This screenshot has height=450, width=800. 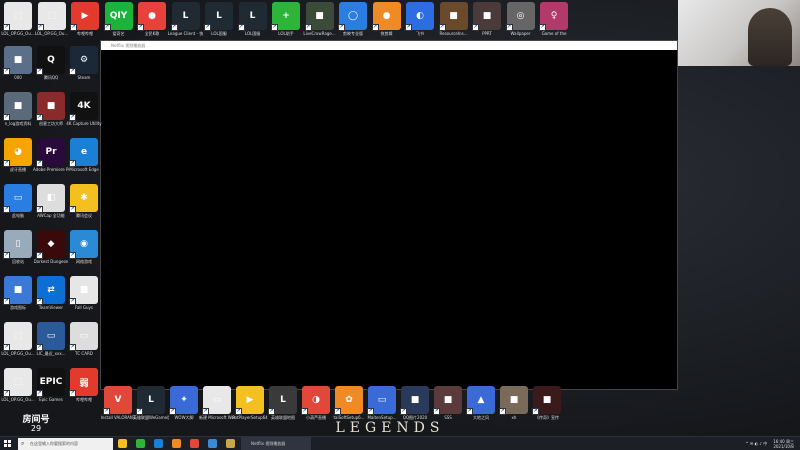 I want to click on taskbar-wegame, so click(x=194, y=443).